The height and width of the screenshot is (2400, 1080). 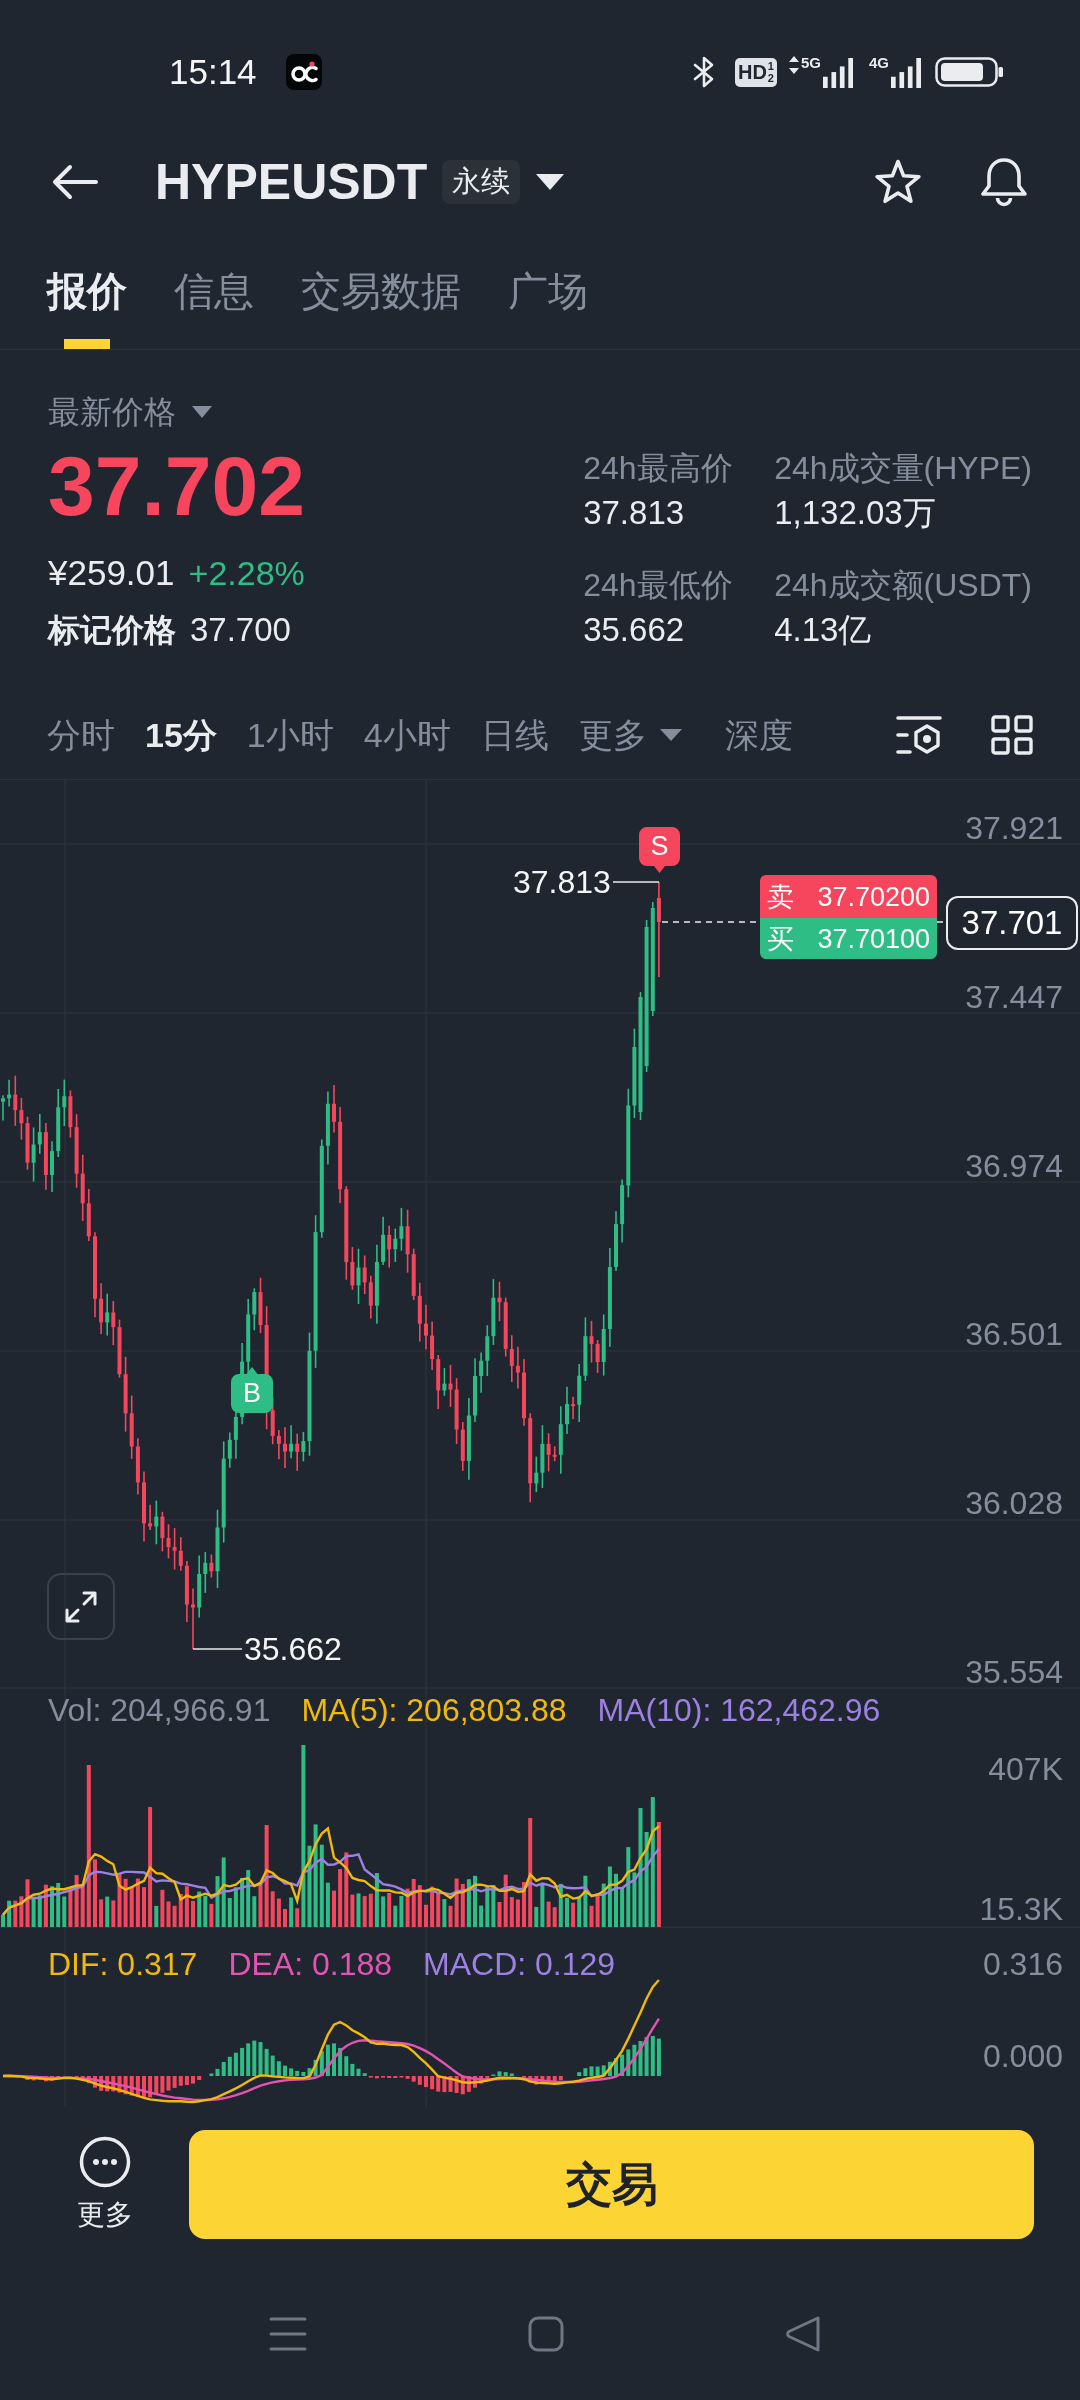 What do you see at coordinates (1022, 2056) in the screenshot?
I see `macd-axis-label: 0.000` at bounding box center [1022, 2056].